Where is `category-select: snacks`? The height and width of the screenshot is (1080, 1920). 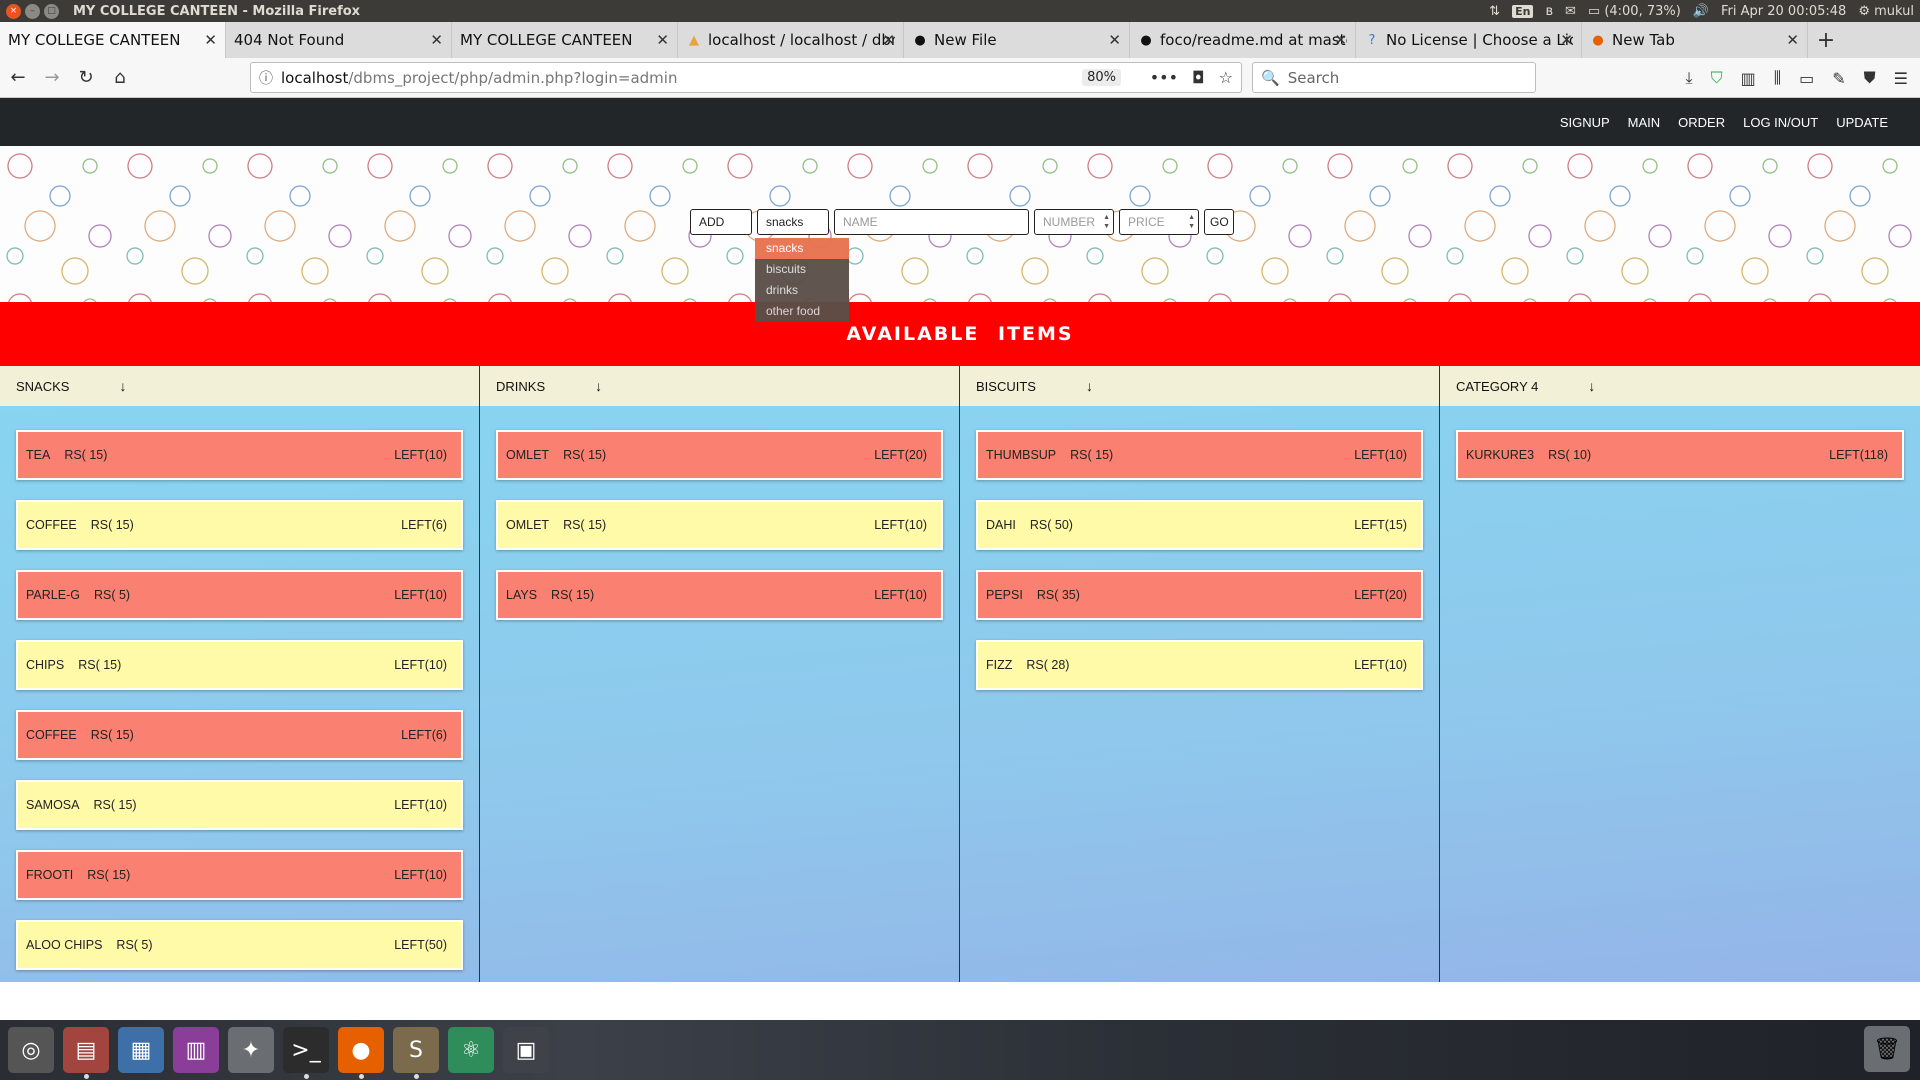 category-select: snacks is located at coordinates (793, 222).